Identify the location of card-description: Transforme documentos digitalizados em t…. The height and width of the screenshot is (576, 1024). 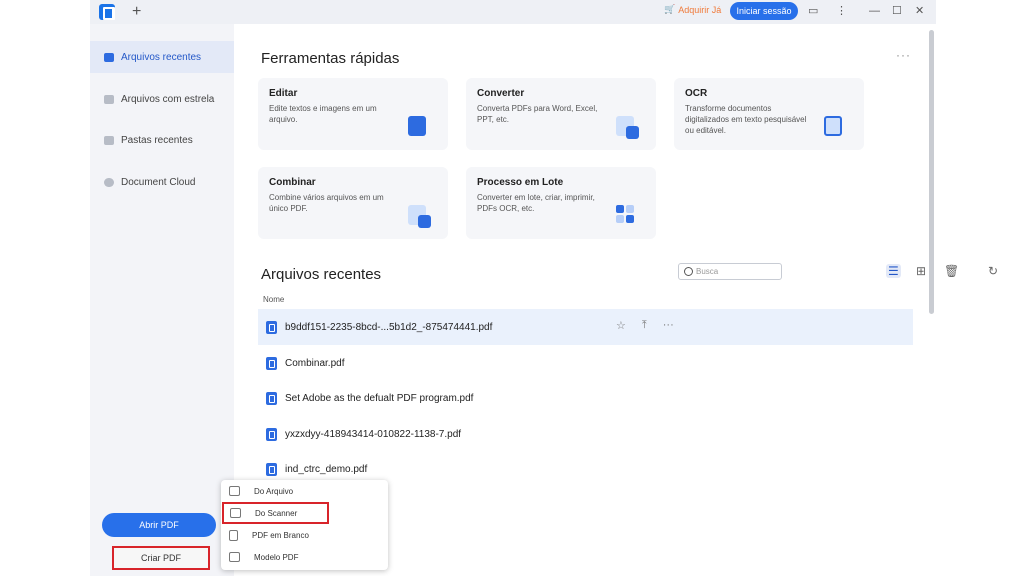
(746, 119).